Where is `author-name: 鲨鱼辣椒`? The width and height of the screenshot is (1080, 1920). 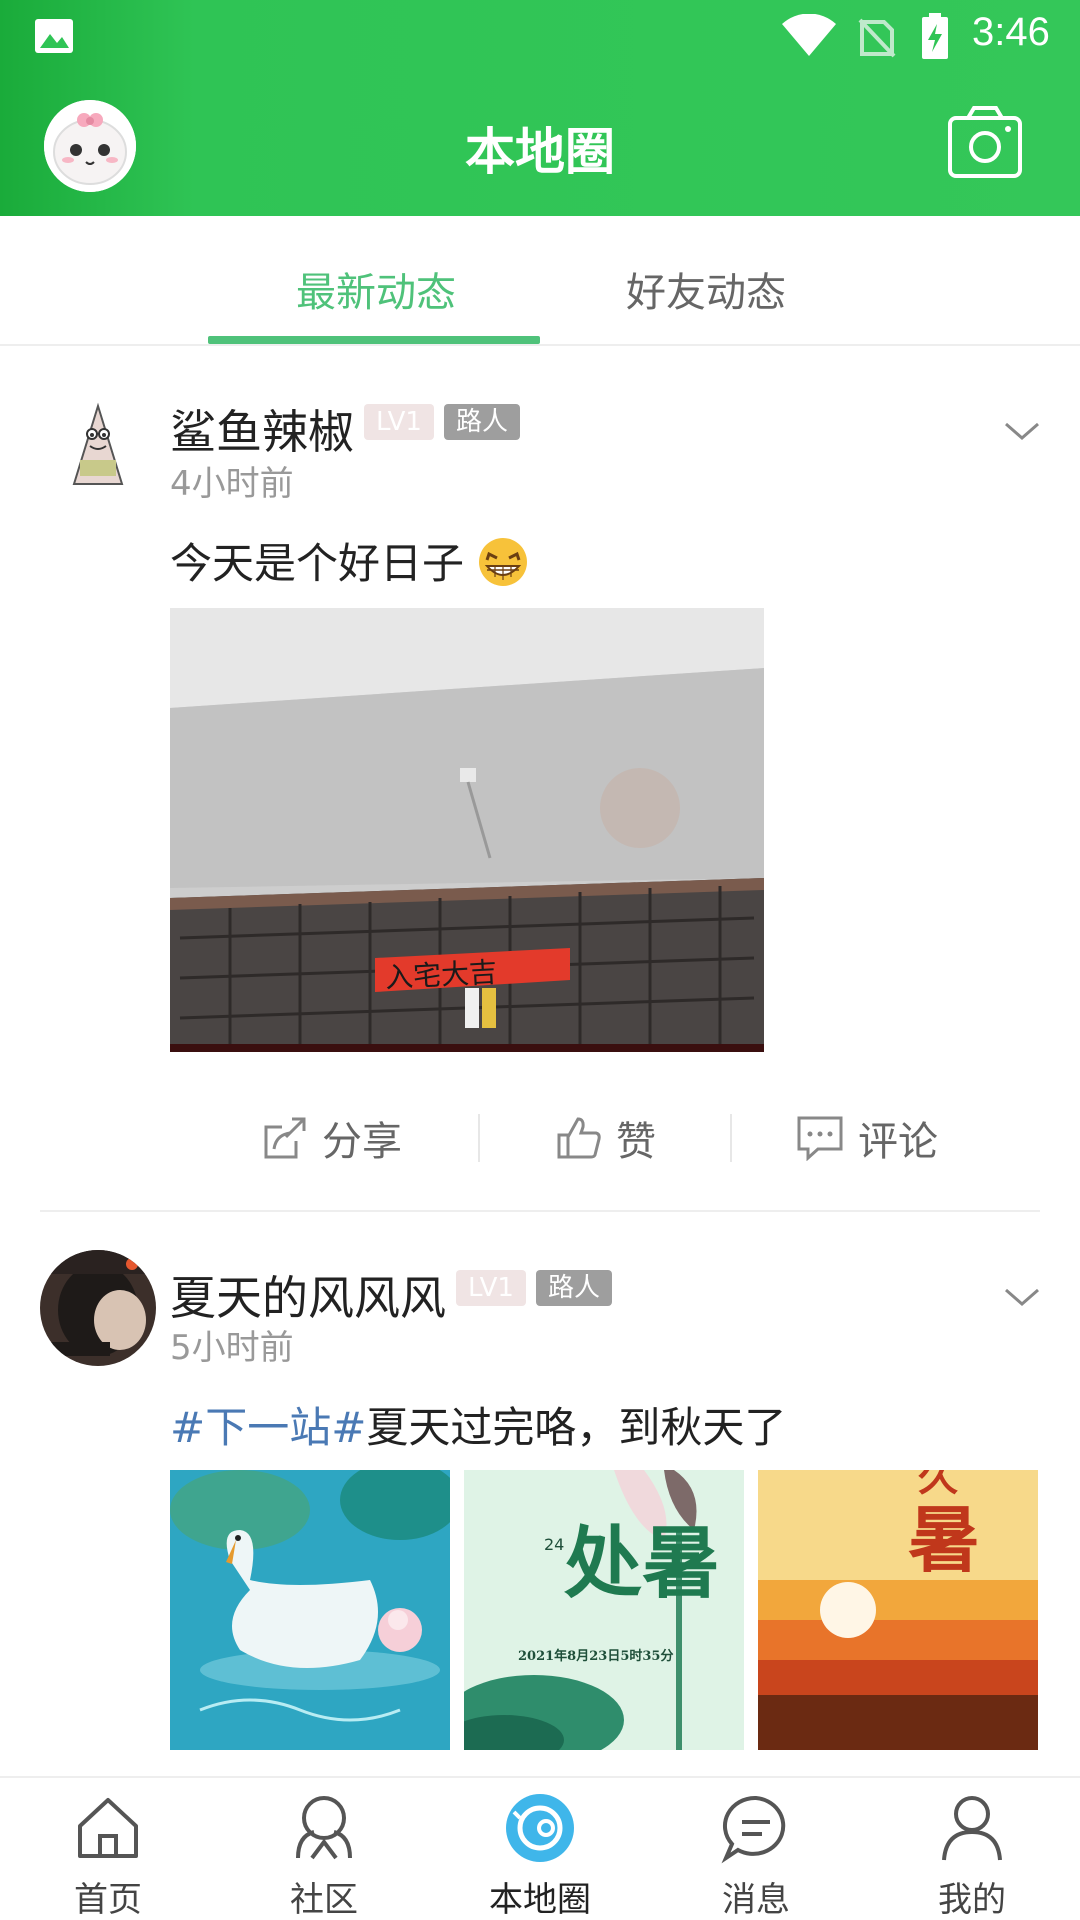
author-name: 鲨鱼辣椒 is located at coordinates (262, 429).